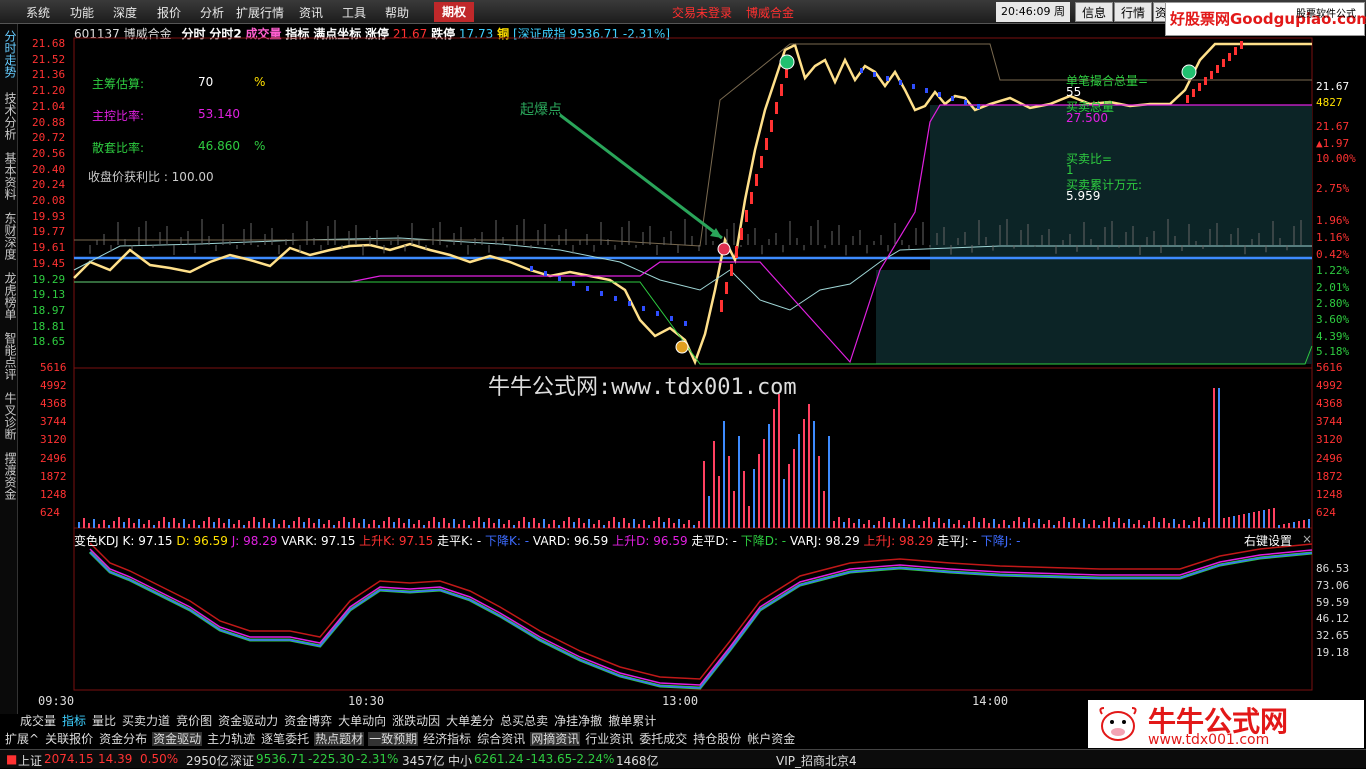 The width and height of the screenshot is (1366, 769). What do you see at coordinates (447, 739) in the screenshot?
I see `bottom-tab: 经济指标` at bounding box center [447, 739].